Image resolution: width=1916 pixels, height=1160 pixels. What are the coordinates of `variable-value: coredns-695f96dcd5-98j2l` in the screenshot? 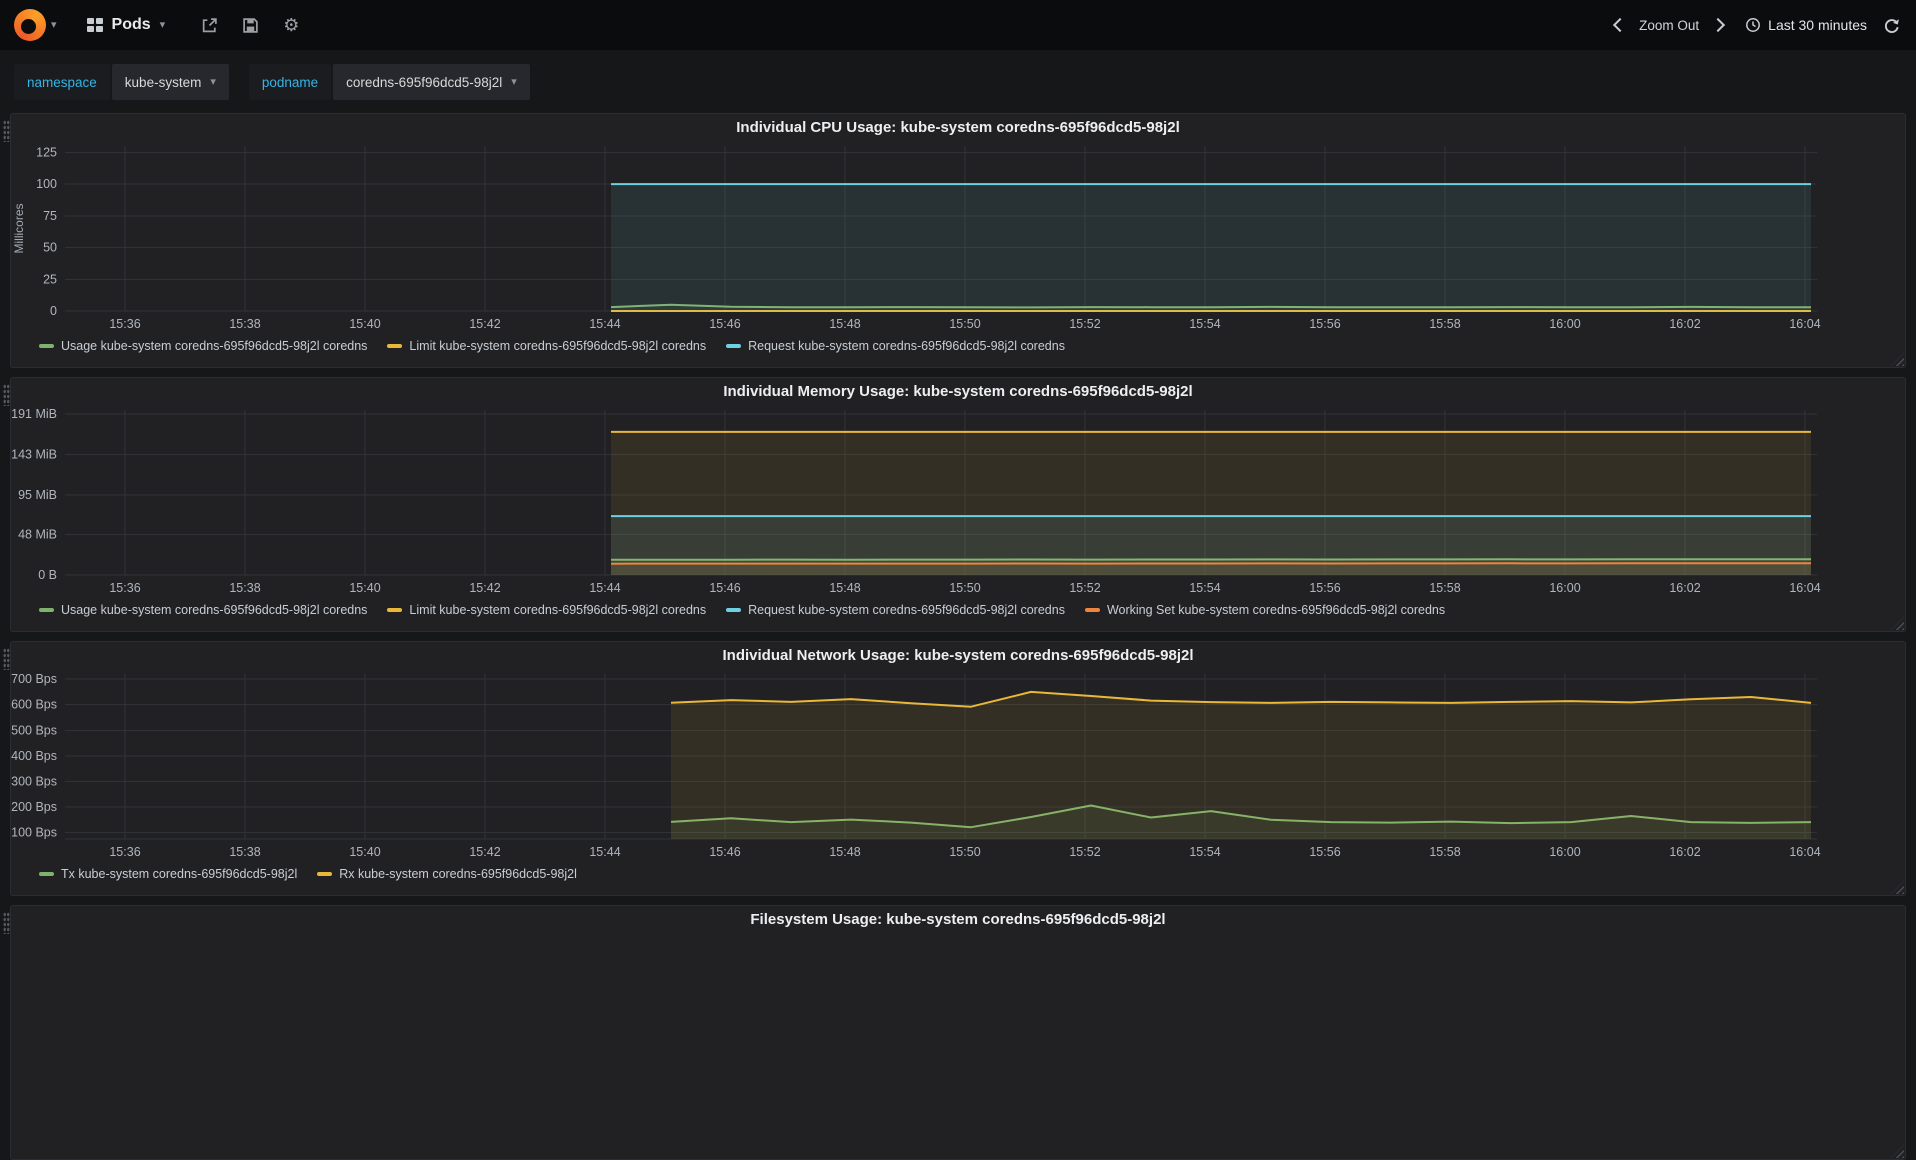 It's located at (424, 82).